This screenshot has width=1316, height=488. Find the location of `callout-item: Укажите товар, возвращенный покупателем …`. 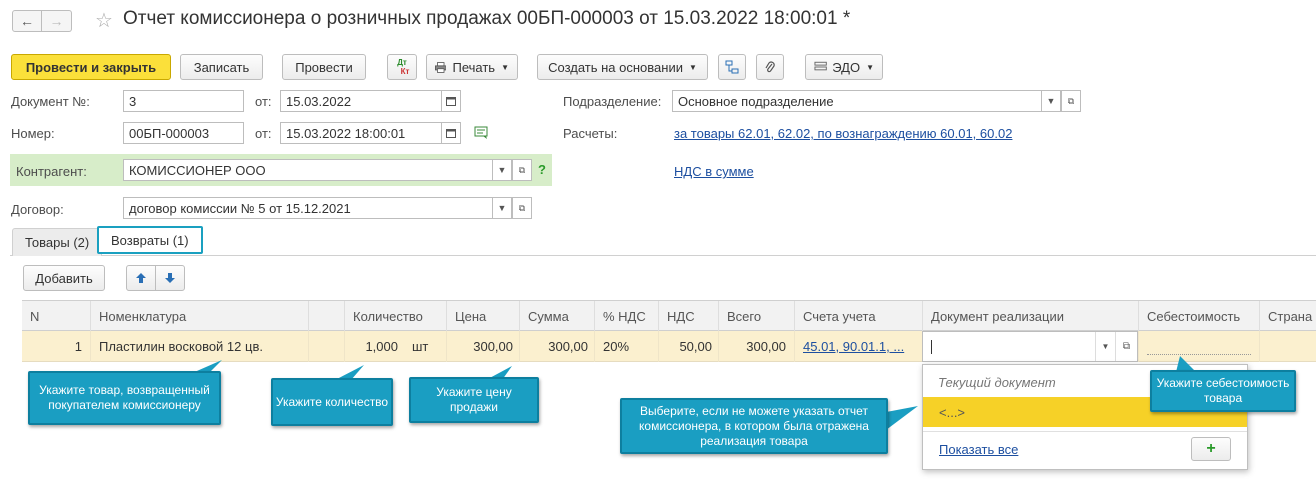

callout-item: Укажите товар, возвращенный покупателем … is located at coordinates (124, 398).